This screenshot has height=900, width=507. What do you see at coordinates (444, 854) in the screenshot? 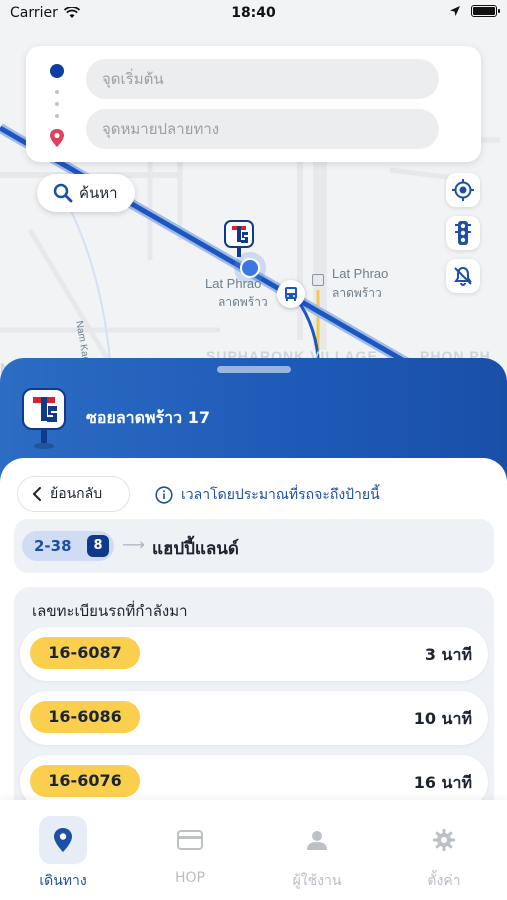
I see `tab-settings: ตั้งค่า` at bounding box center [444, 854].